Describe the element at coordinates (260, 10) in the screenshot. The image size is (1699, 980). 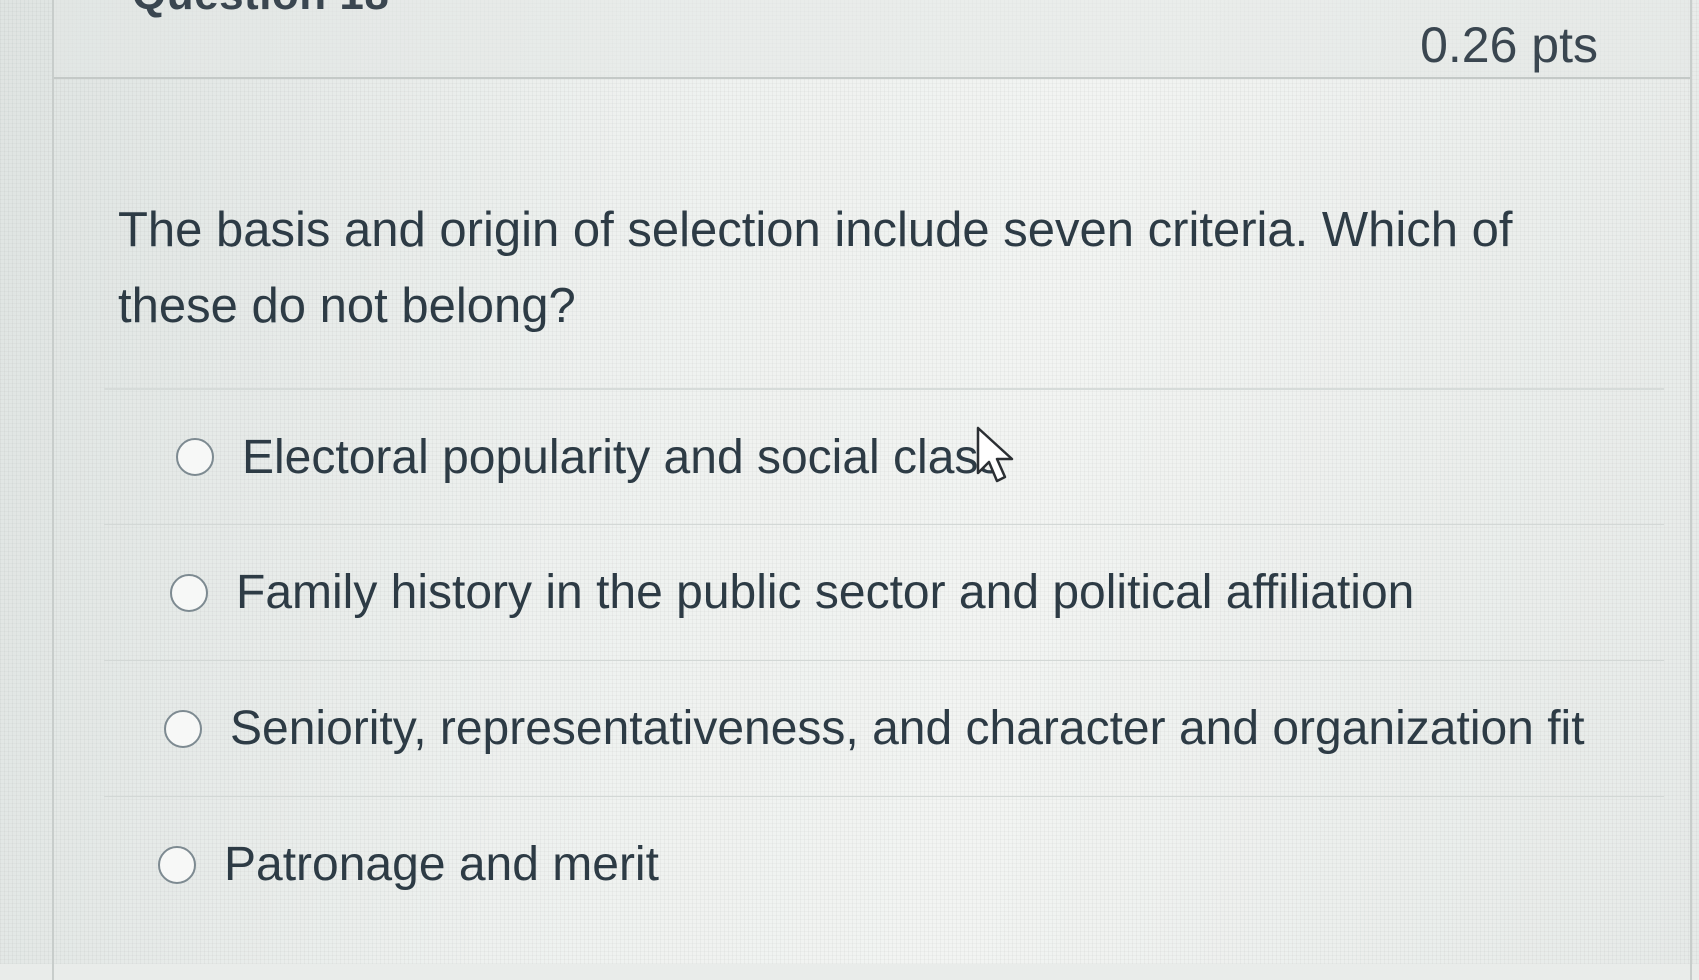
I see `question-title: Question 18` at that location.